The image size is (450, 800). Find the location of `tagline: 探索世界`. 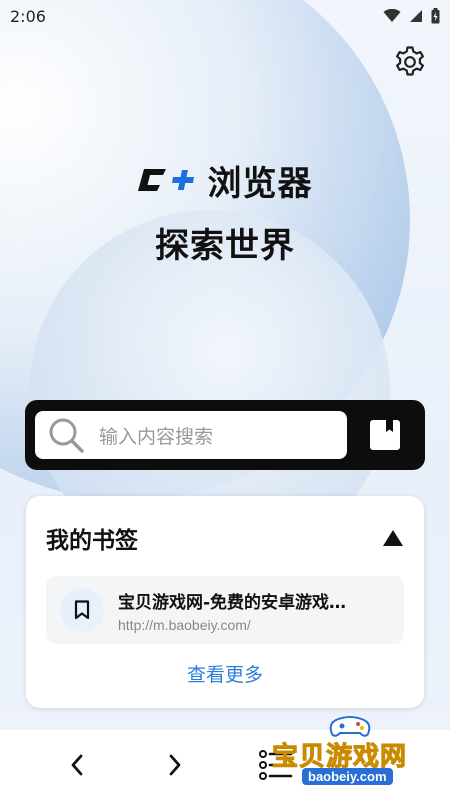

tagline: 探索世界 is located at coordinates (225, 246).